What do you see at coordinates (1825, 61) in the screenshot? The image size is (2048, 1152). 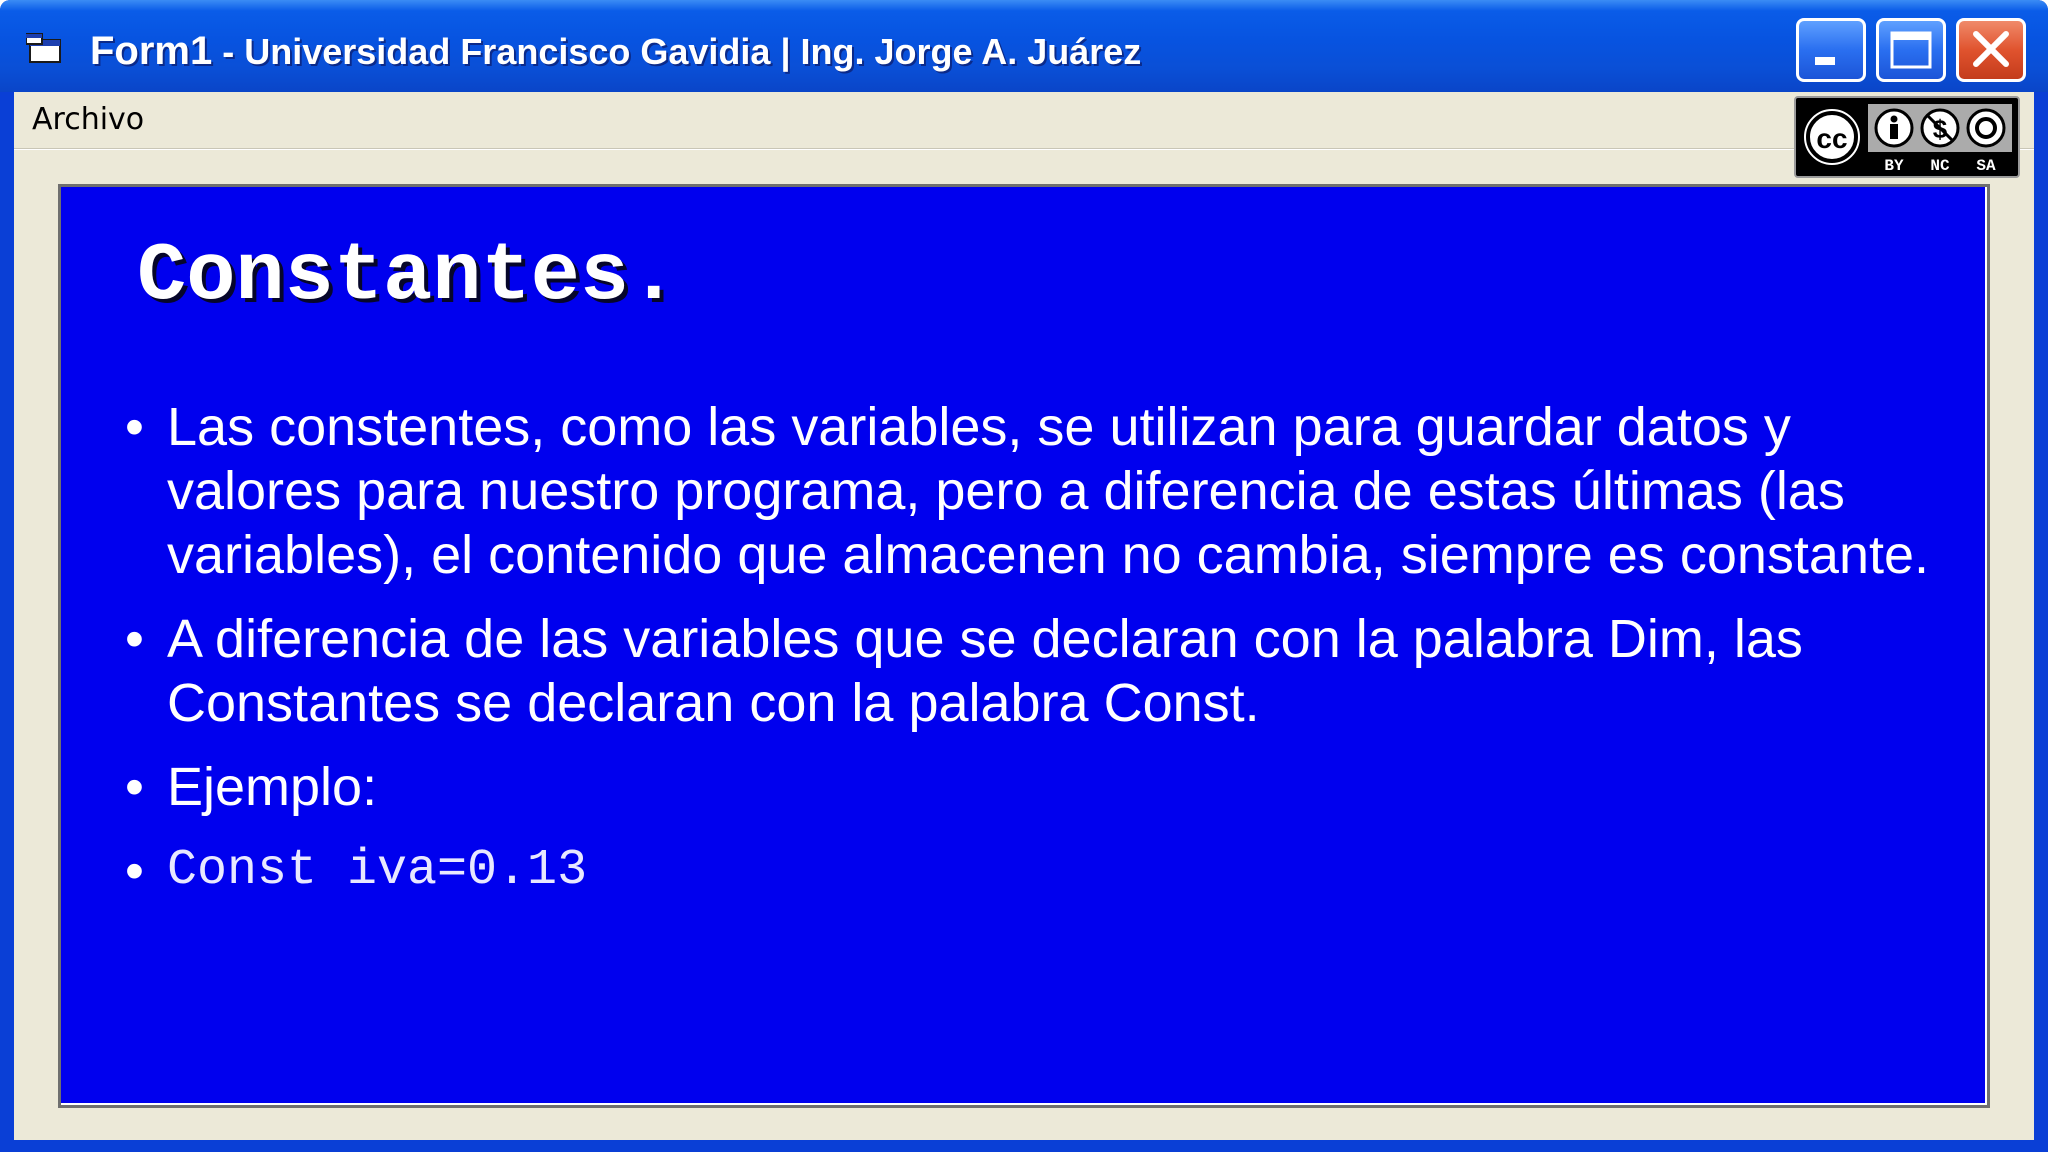 I see `minimize-icon` at bounding box center [1825, 61].